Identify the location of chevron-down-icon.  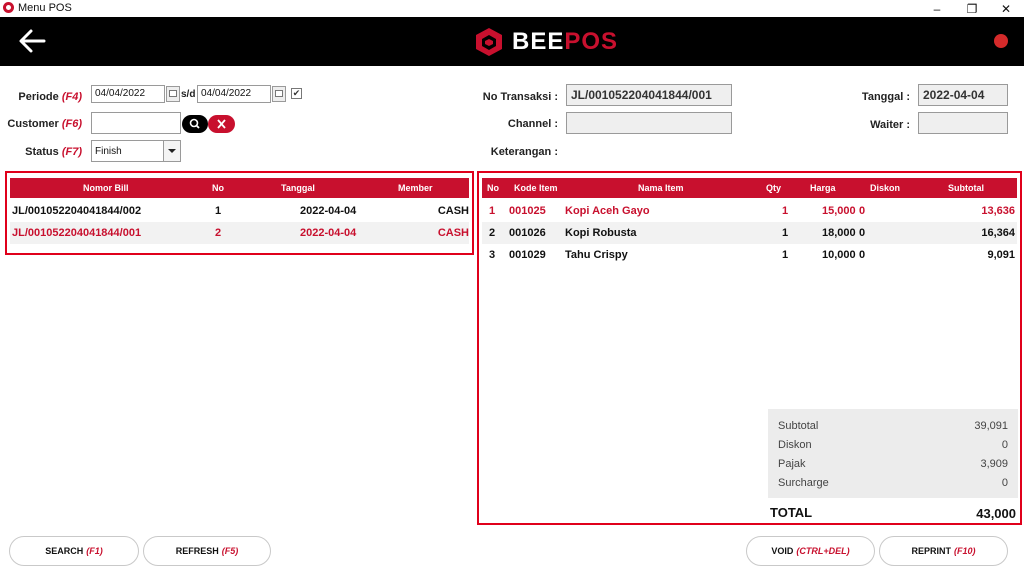
(171, 151).